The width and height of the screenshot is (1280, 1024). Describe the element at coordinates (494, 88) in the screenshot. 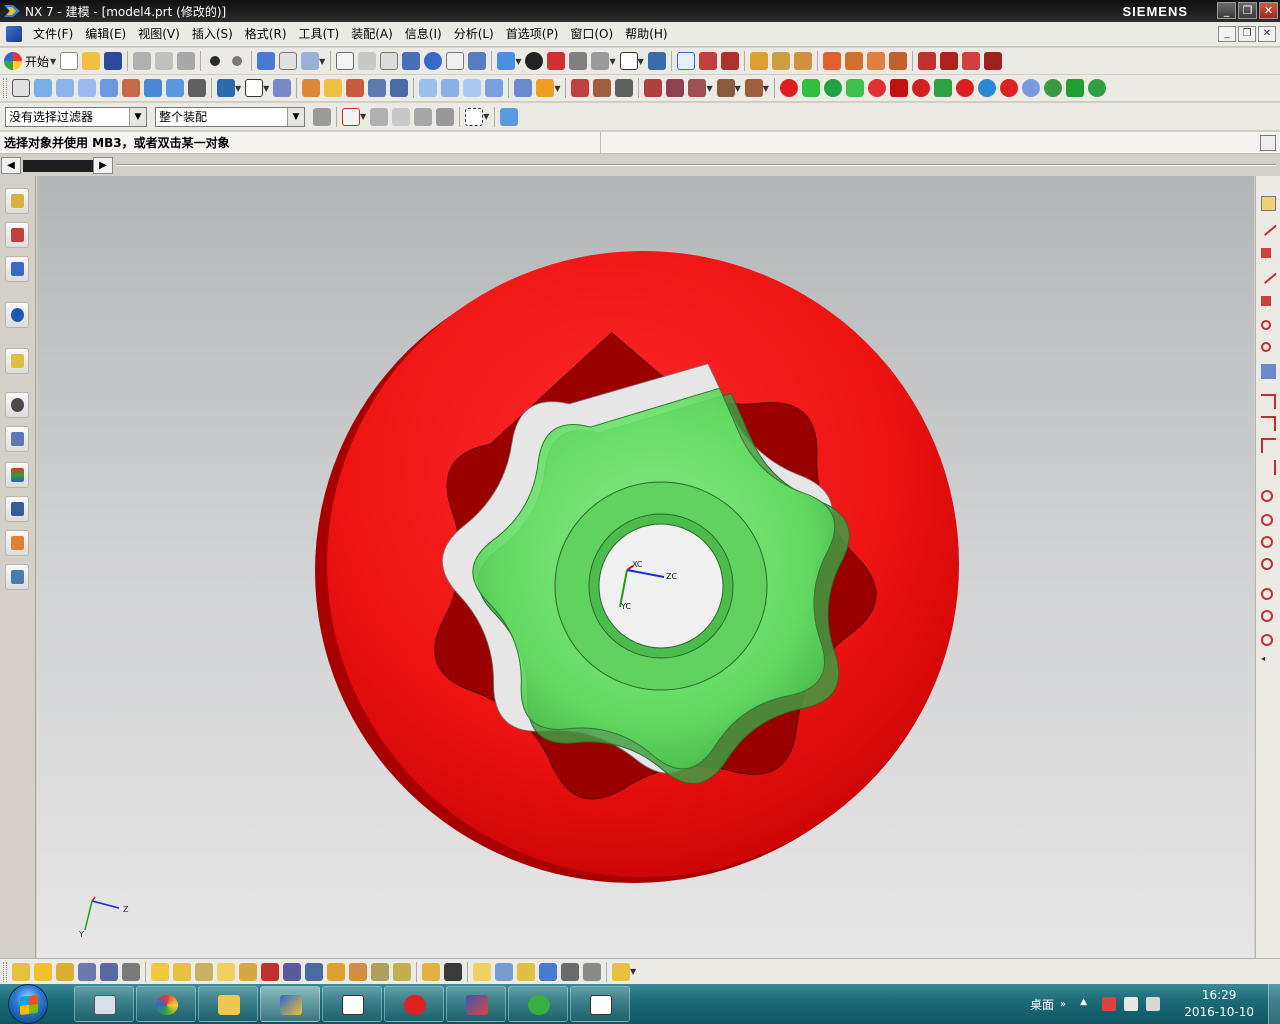

I see `sew-icon` at that location.